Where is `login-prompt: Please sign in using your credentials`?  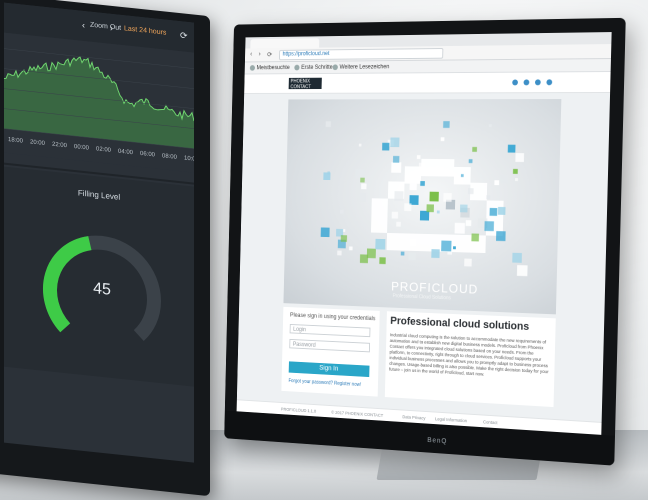 login-prompt: Please sign in using your credentials is located at coordinates (332, 317).